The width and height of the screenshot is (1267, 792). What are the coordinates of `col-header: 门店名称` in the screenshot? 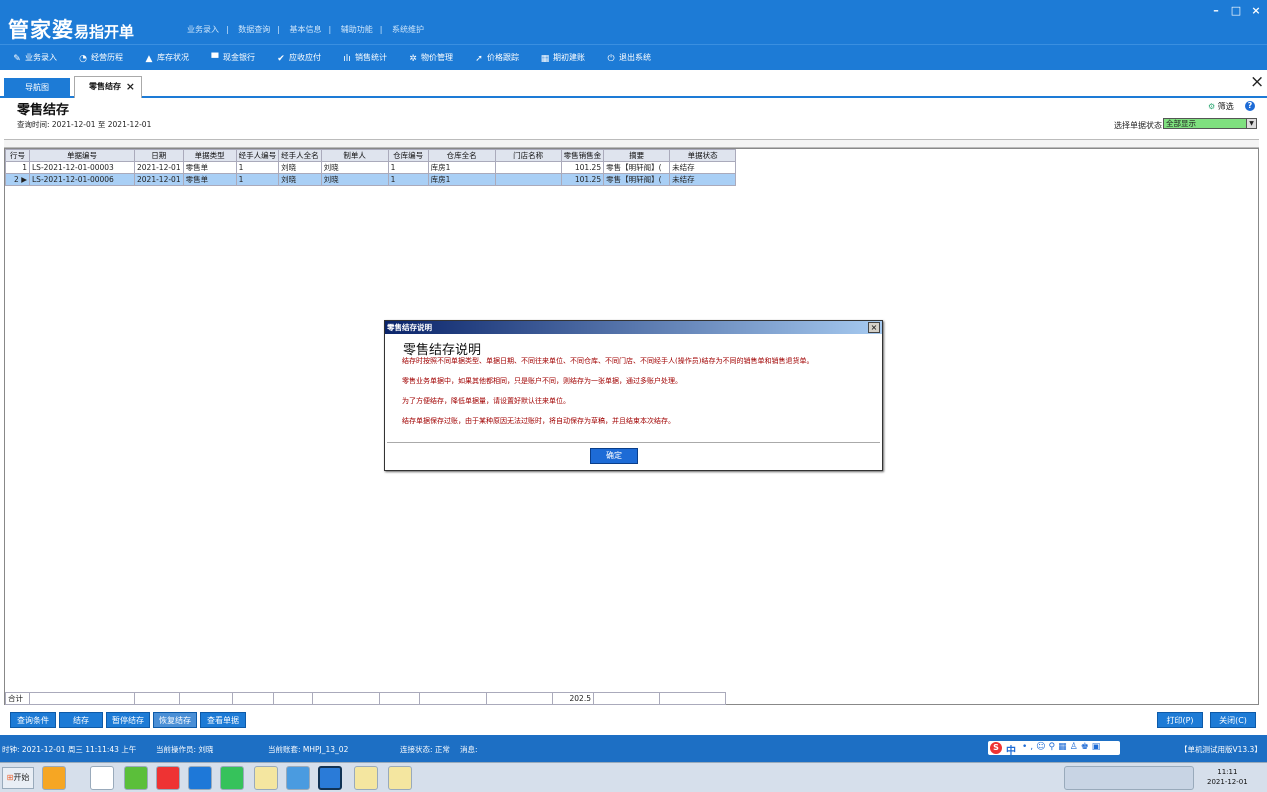 It's located at (528, 155).